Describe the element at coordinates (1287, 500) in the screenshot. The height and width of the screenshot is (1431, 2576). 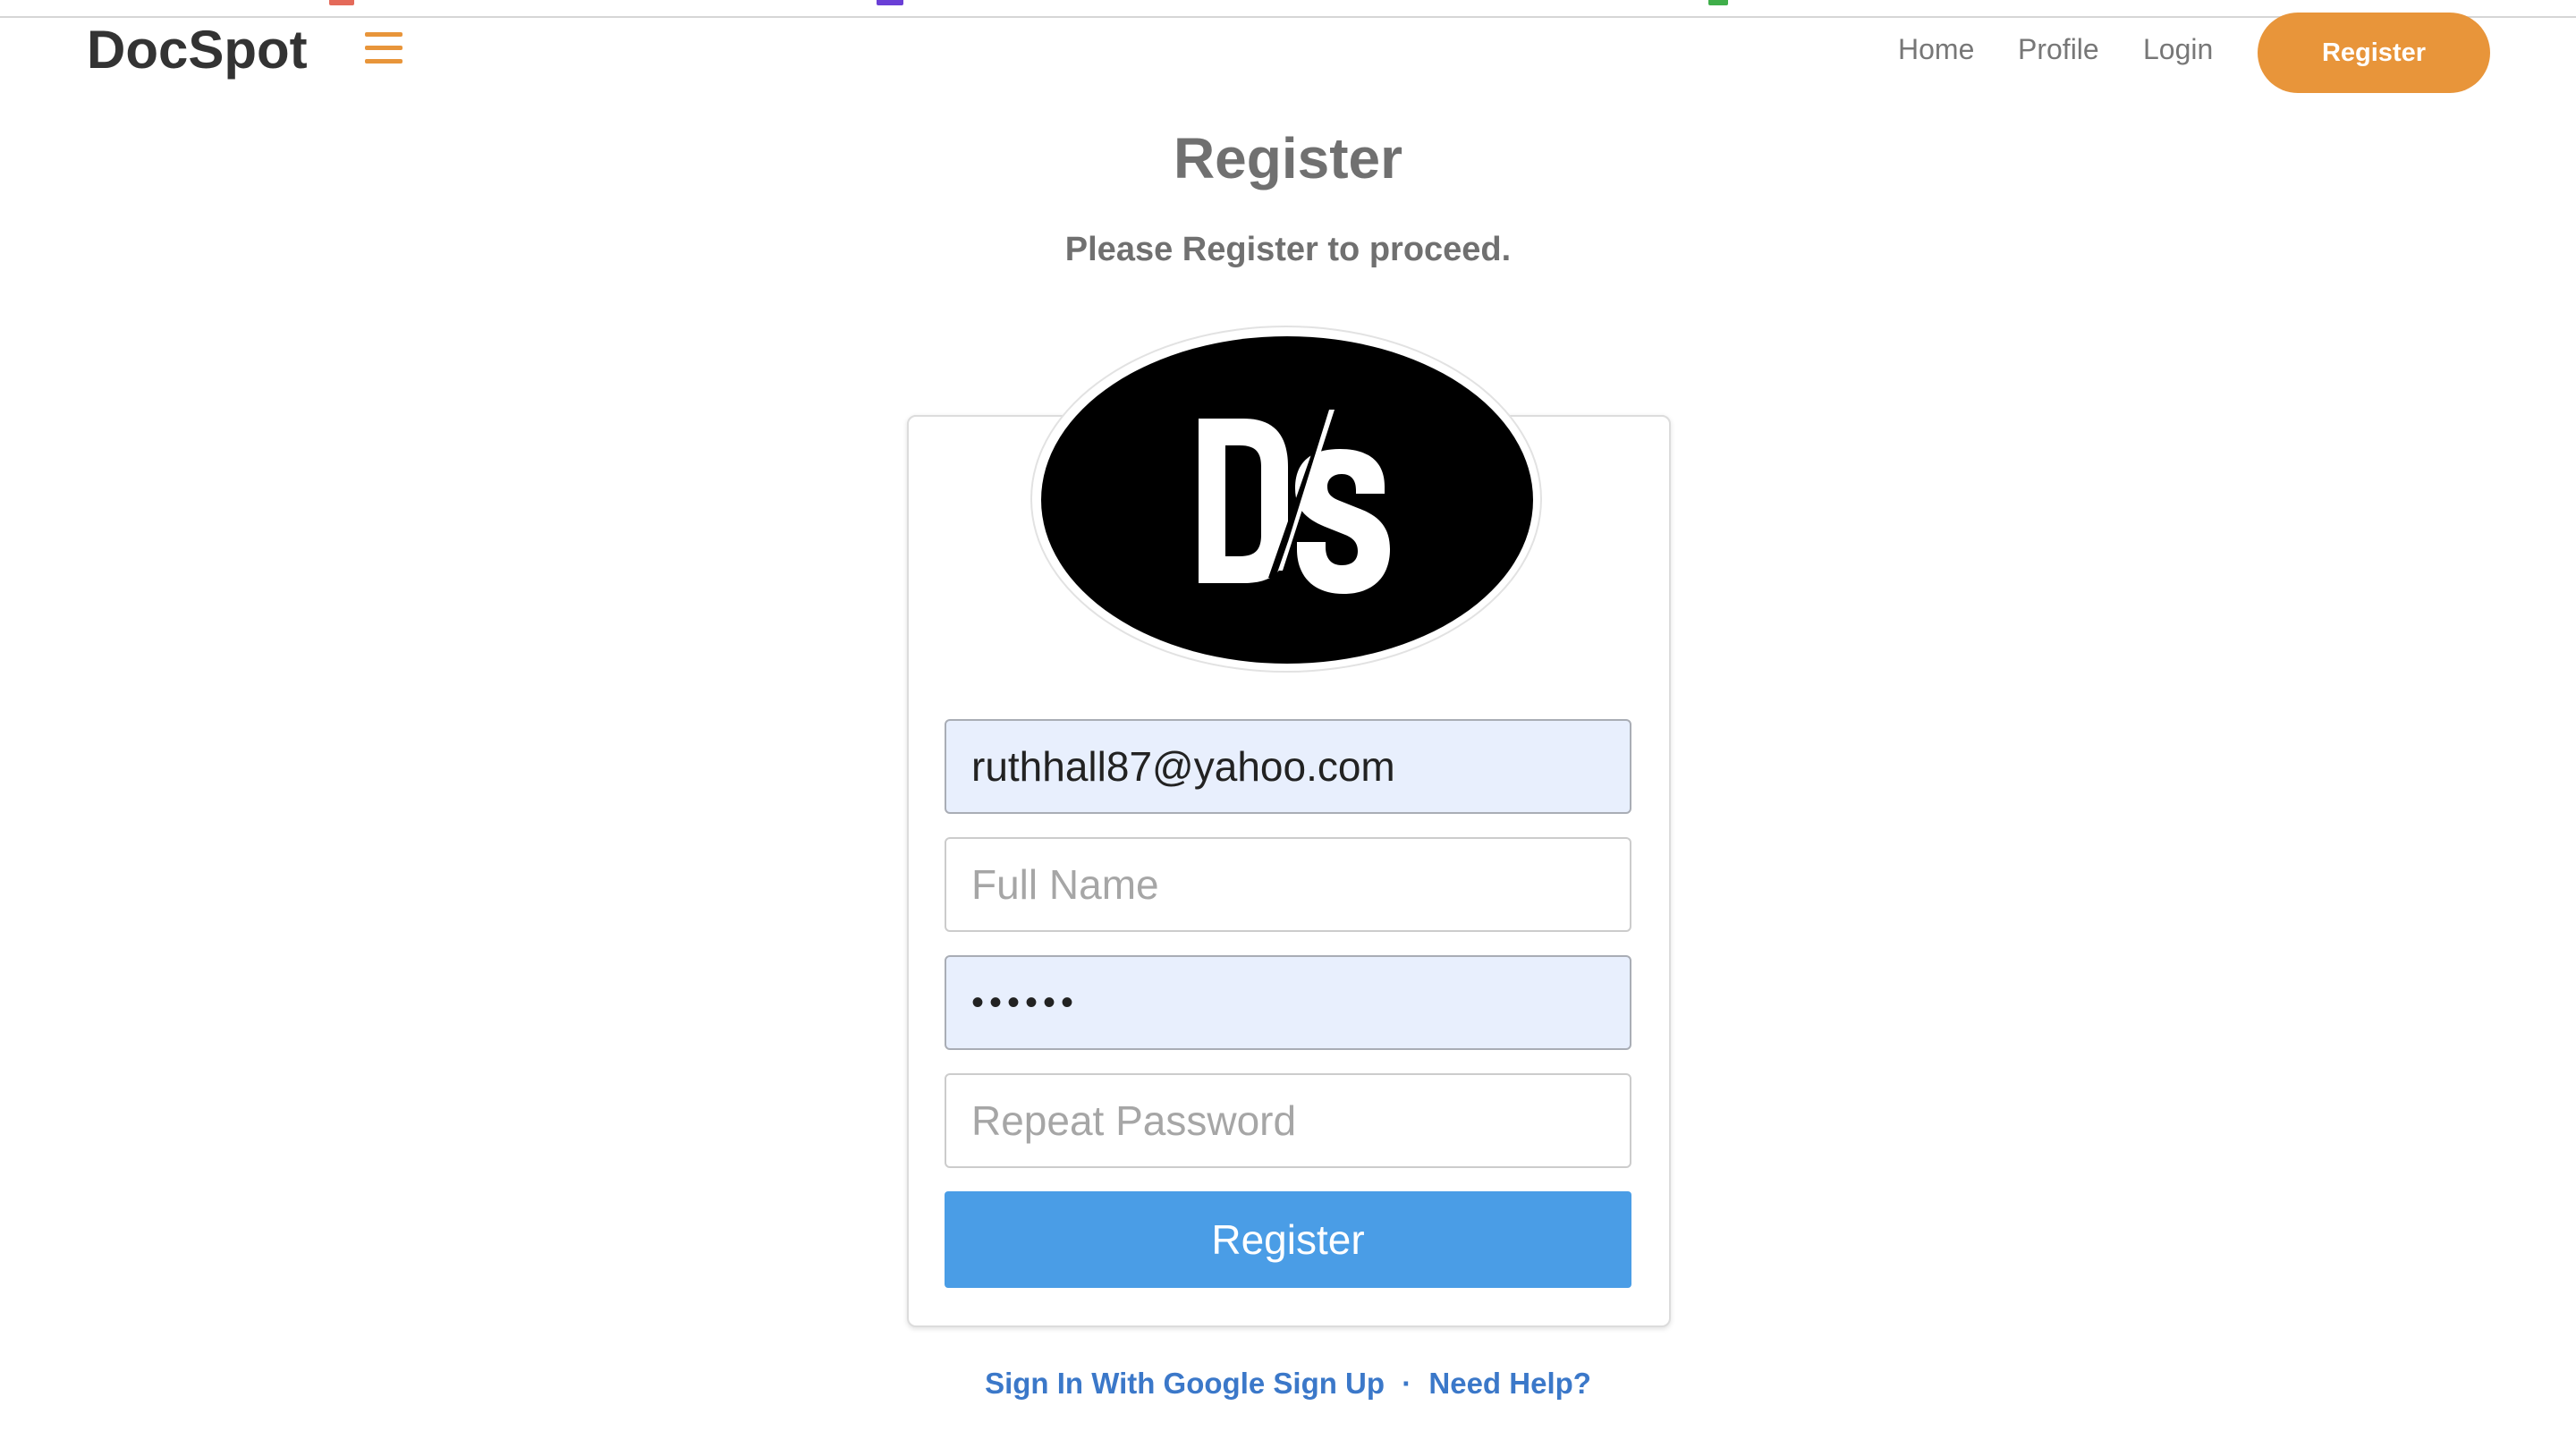
I see `docspot-logo` at that location.